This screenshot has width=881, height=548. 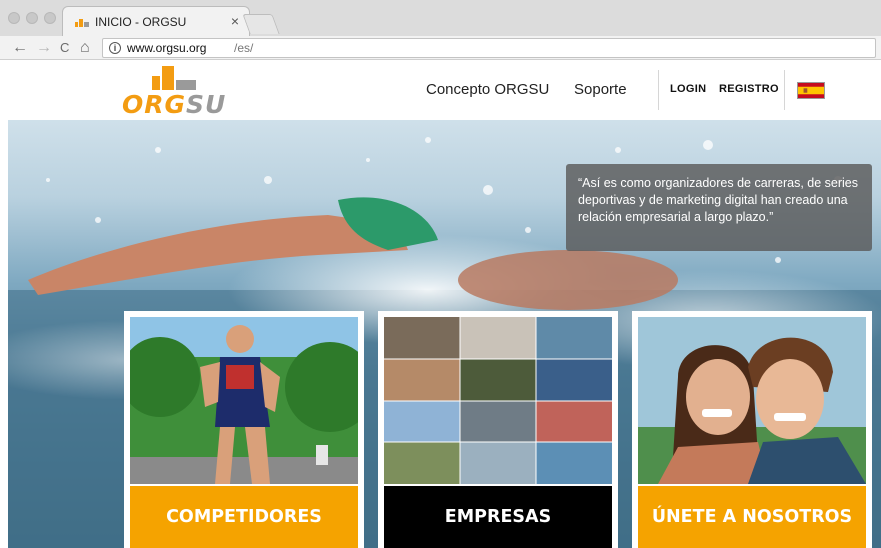 What do you see at coordinates (752, 400) in the screenshot?
I see `couple-image` at bounding box center [752, 400].